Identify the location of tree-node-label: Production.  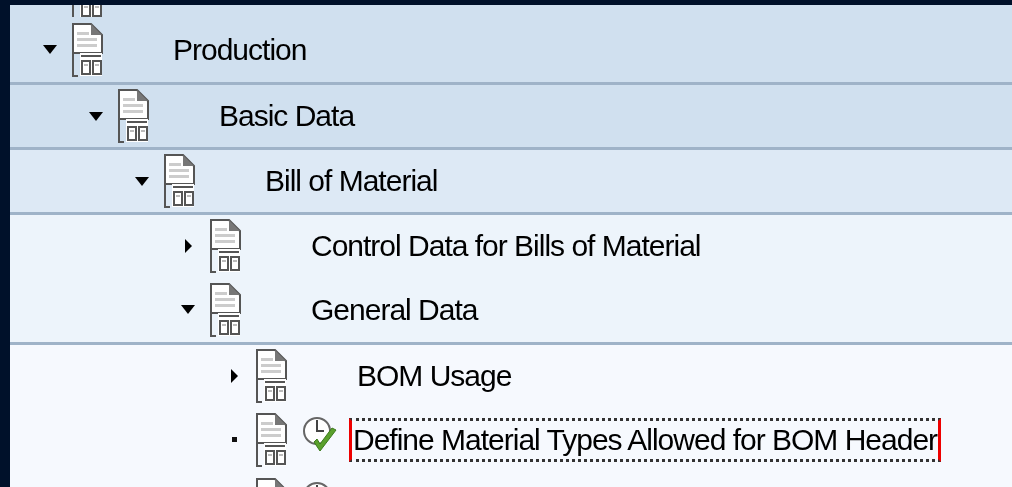
(240, 49).